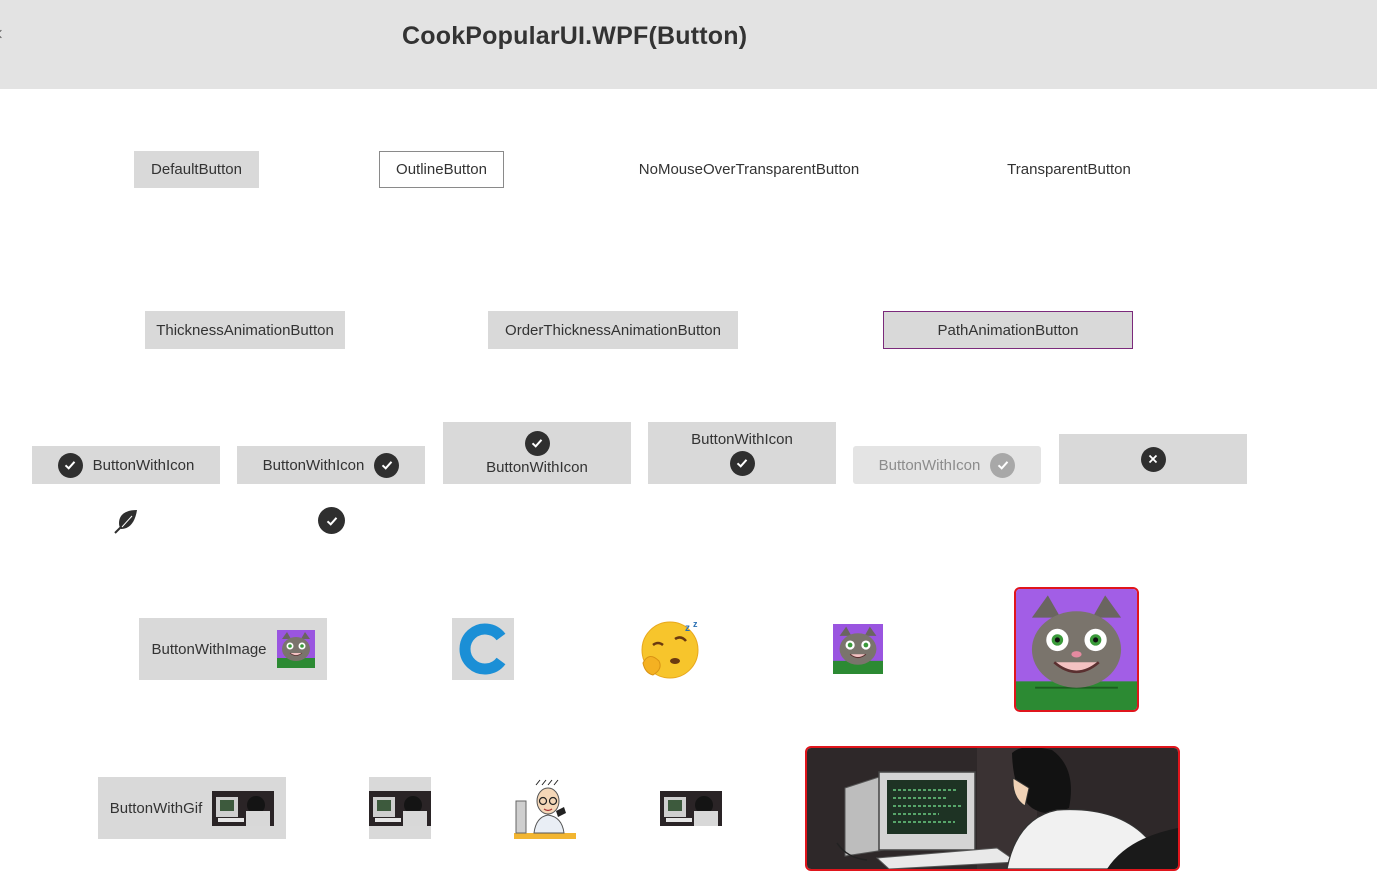 This screenshot has width=1377, height=881. I want to click on gif-plain-button, so click(691, 808).